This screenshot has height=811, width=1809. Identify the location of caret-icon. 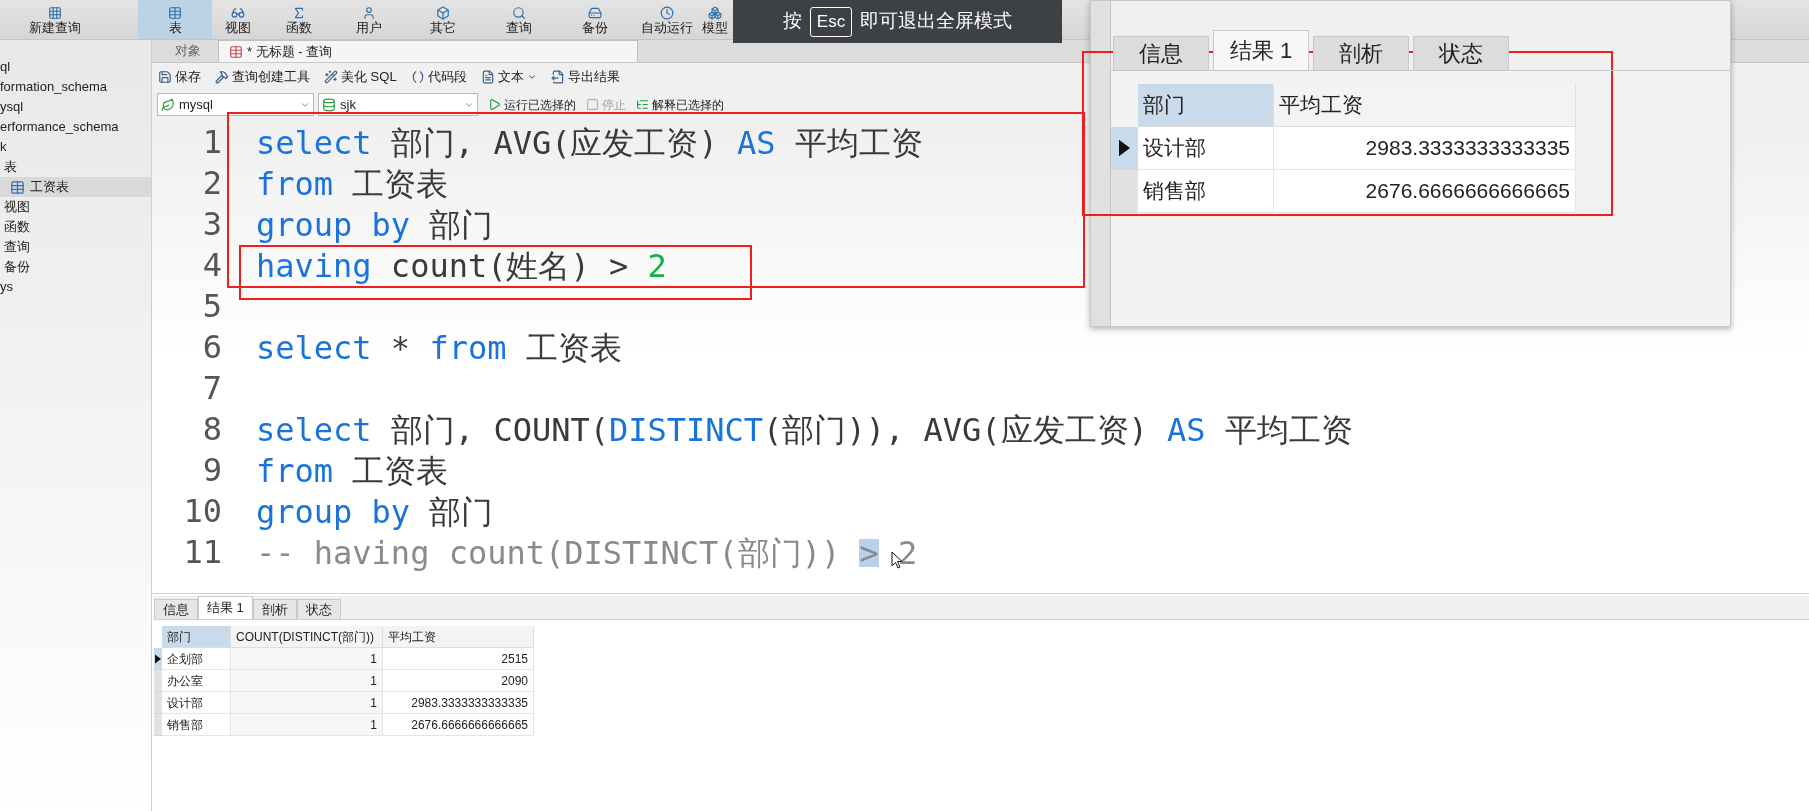
(531, 77).